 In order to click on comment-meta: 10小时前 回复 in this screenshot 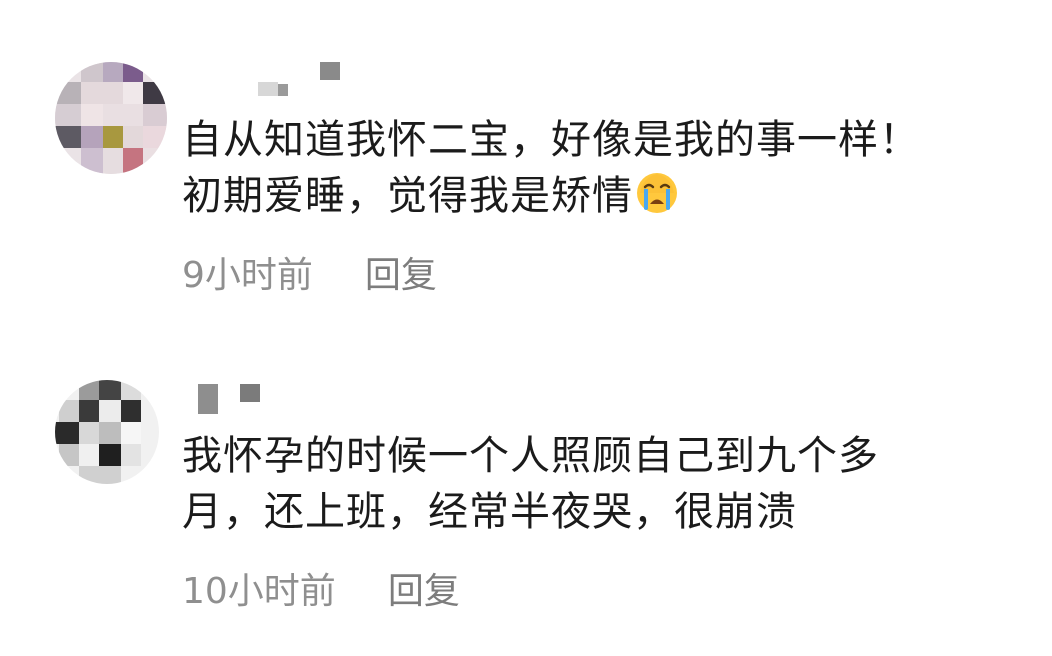, I will do `click(321, 588)`.